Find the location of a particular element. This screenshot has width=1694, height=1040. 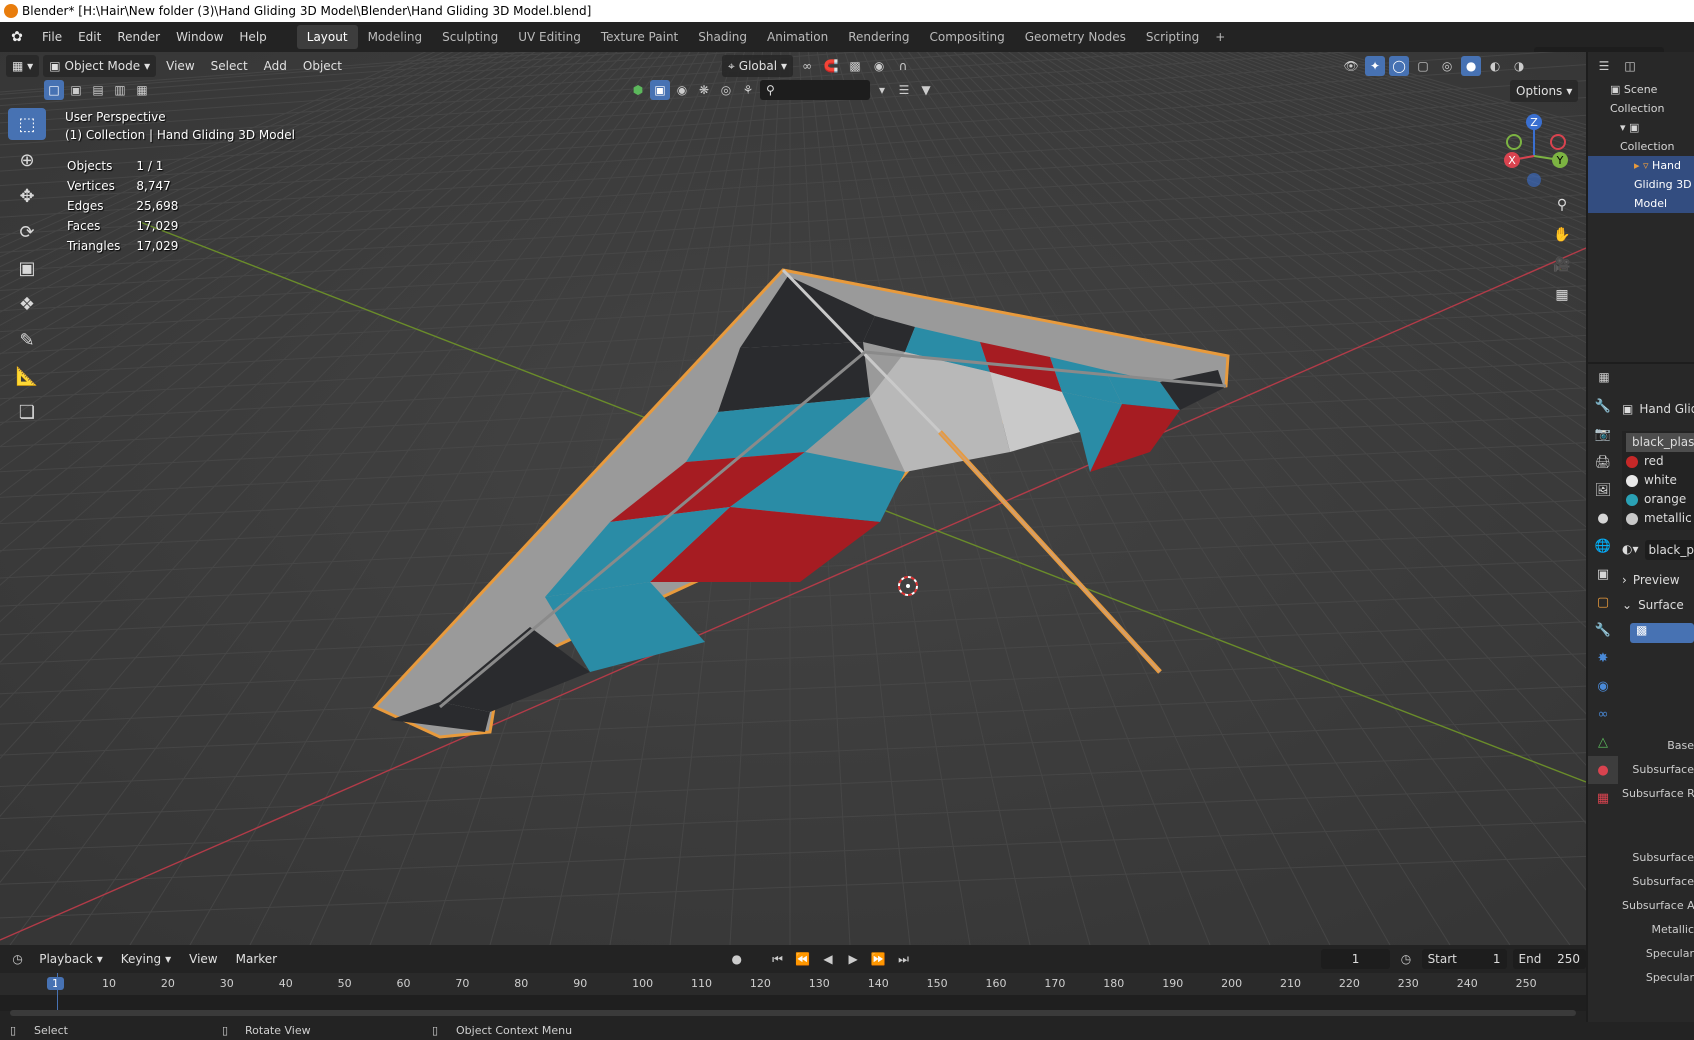

gizmo-toggle-icon: ✦ is located at coordinates (1375, 66).